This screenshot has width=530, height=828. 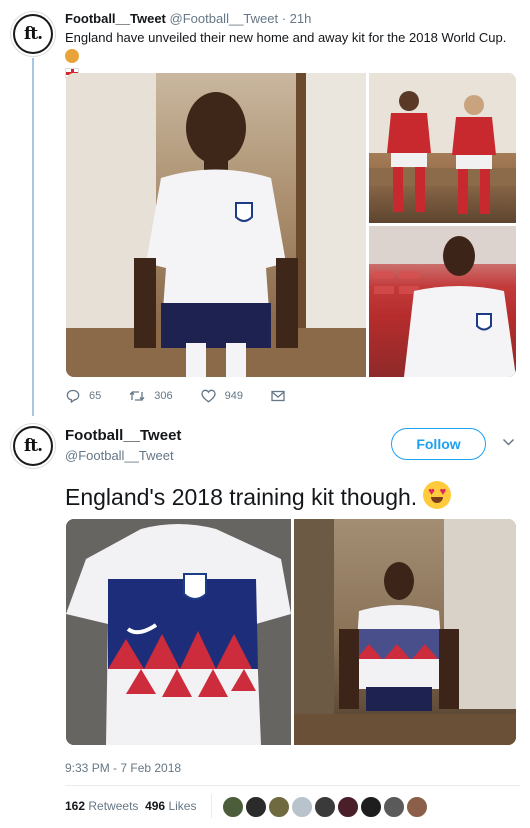 What do you see at coordinates (241, 497) in the screenshot?
I see `tweet-text-content: England's 2018 training kit though.` at bounding box center [241, 497].